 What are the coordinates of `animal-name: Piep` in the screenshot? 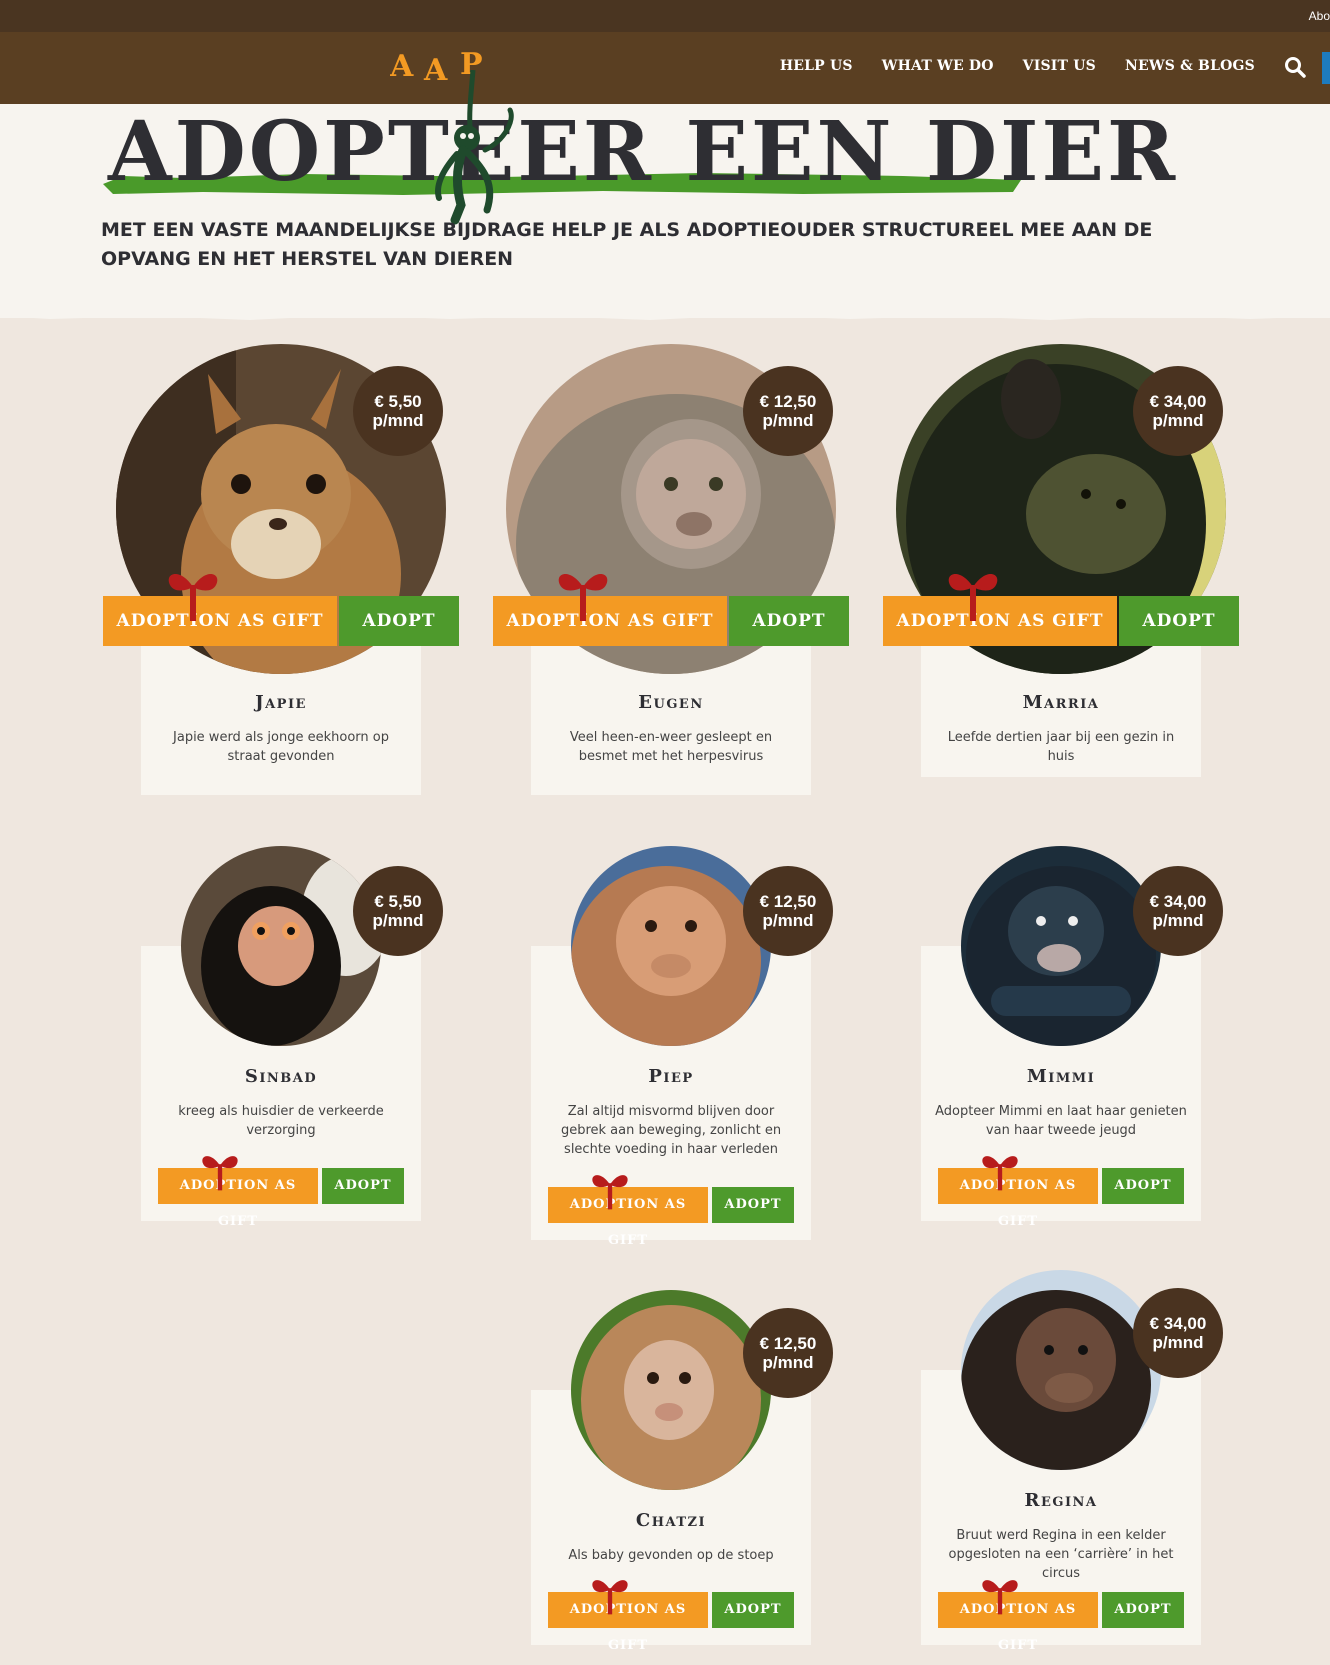 It's located at (671, 1076).